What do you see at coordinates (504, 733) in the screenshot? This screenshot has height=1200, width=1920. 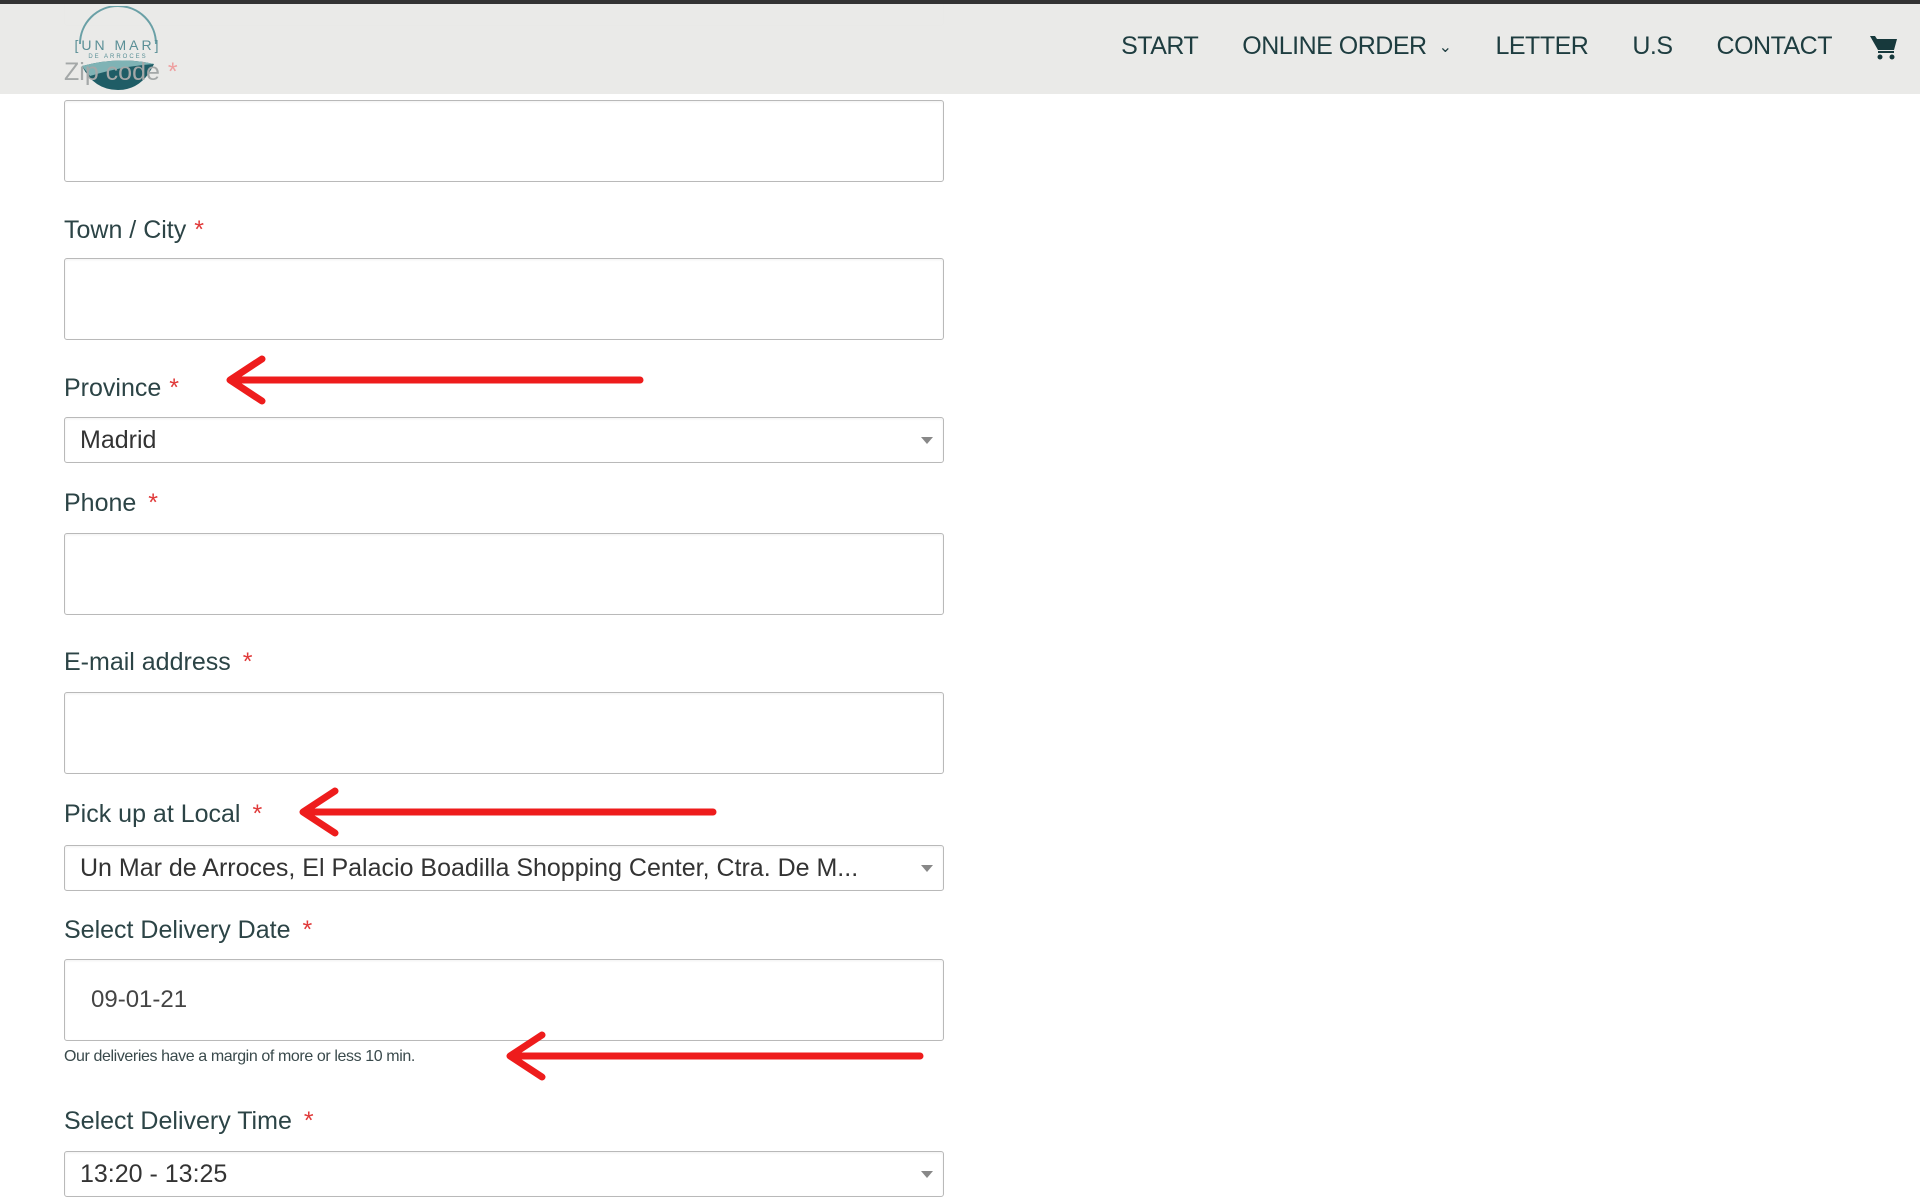 I see `email-input` at bounding box center [504, 733].